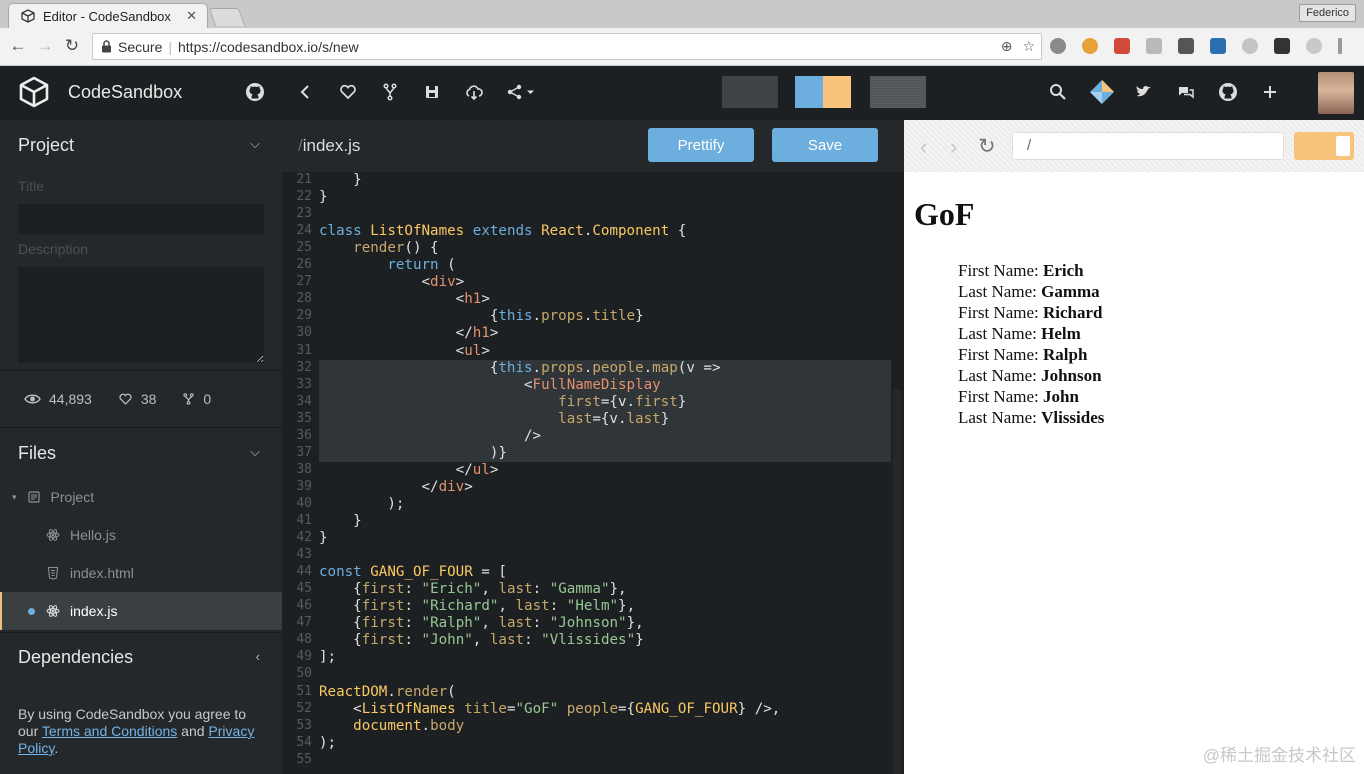 The image size is (1364, 774). Describe the element at coordinates (304, 657) in the screenshot. I see `line-number: 49` at that location.